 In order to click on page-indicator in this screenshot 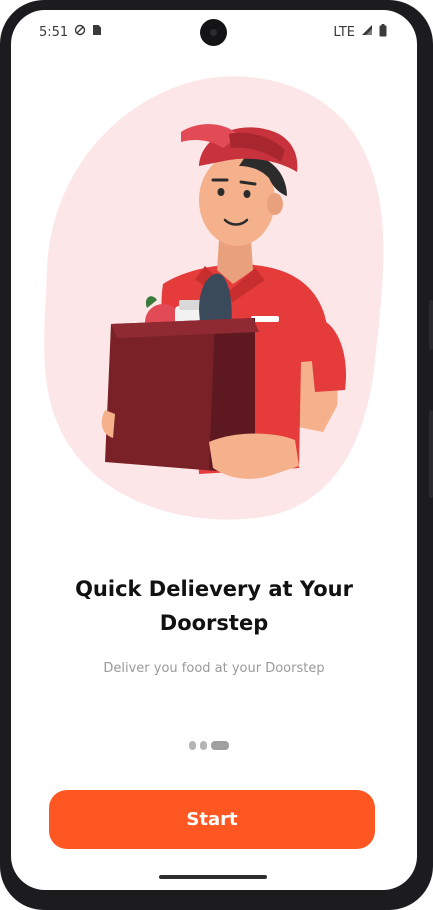, I will do `click(209, 745)`.